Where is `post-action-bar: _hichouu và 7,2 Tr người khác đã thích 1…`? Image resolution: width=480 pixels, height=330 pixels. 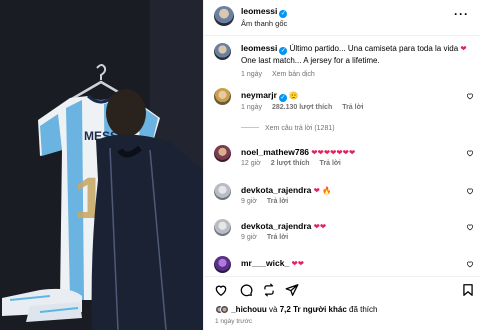
post-action-bar: _hichouu và 7,2 Tr người khác đã thích 1… is located at coordinates (342, 303).